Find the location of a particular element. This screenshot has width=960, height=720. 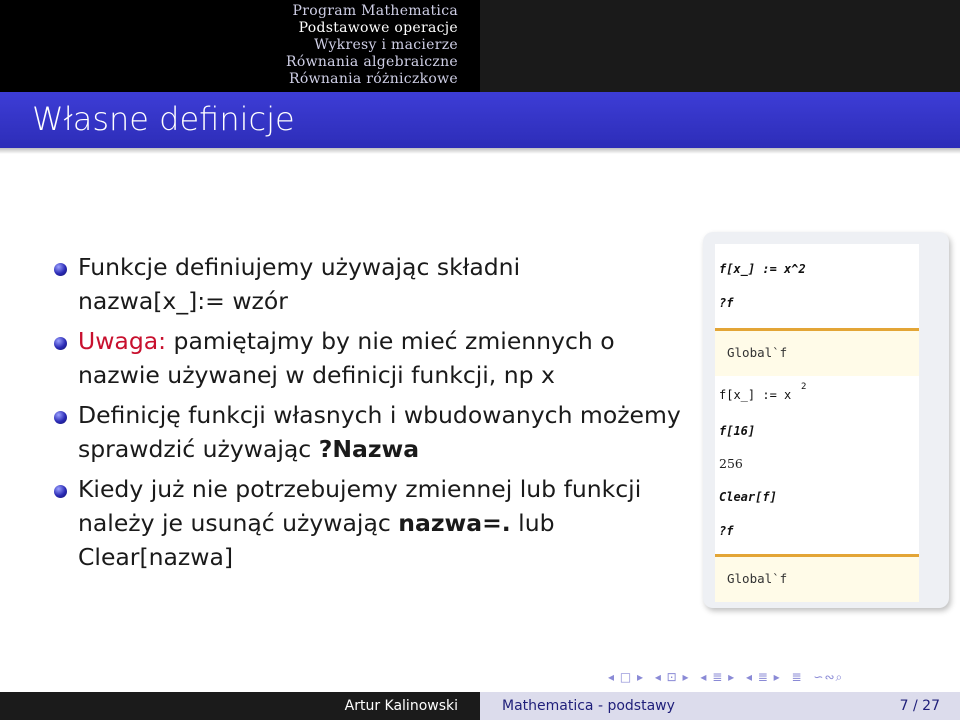

bullet-text: lub is located at coordinates (532, 523).